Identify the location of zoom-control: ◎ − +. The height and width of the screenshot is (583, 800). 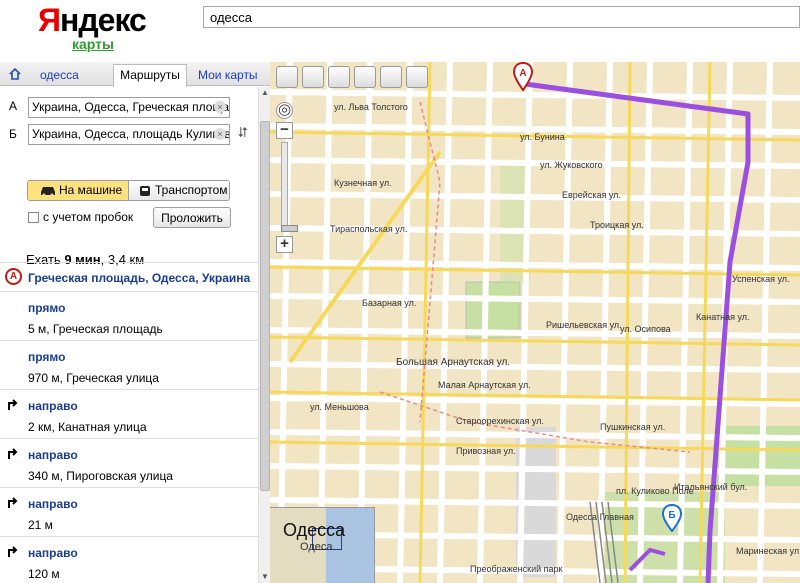
(287, 177).